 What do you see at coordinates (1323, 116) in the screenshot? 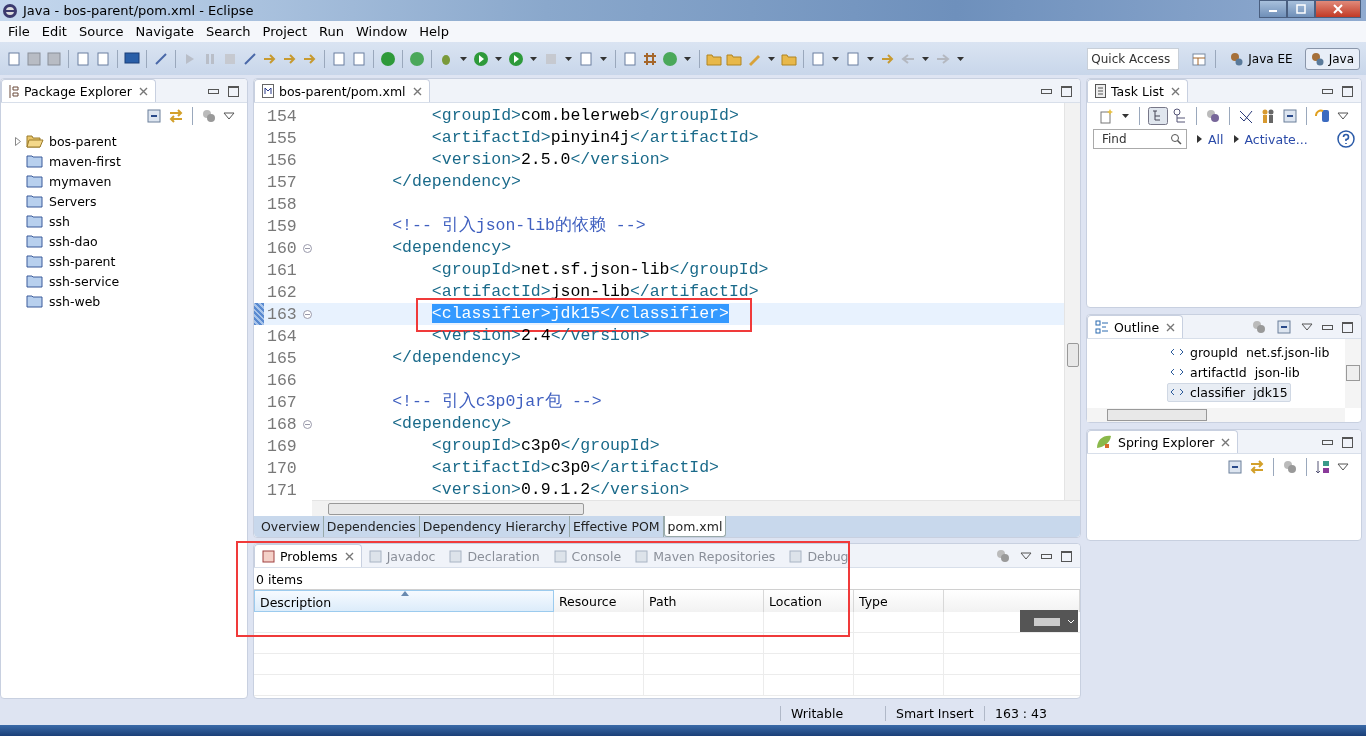
I see `sync-icon` at bounding box center [1323, 116].